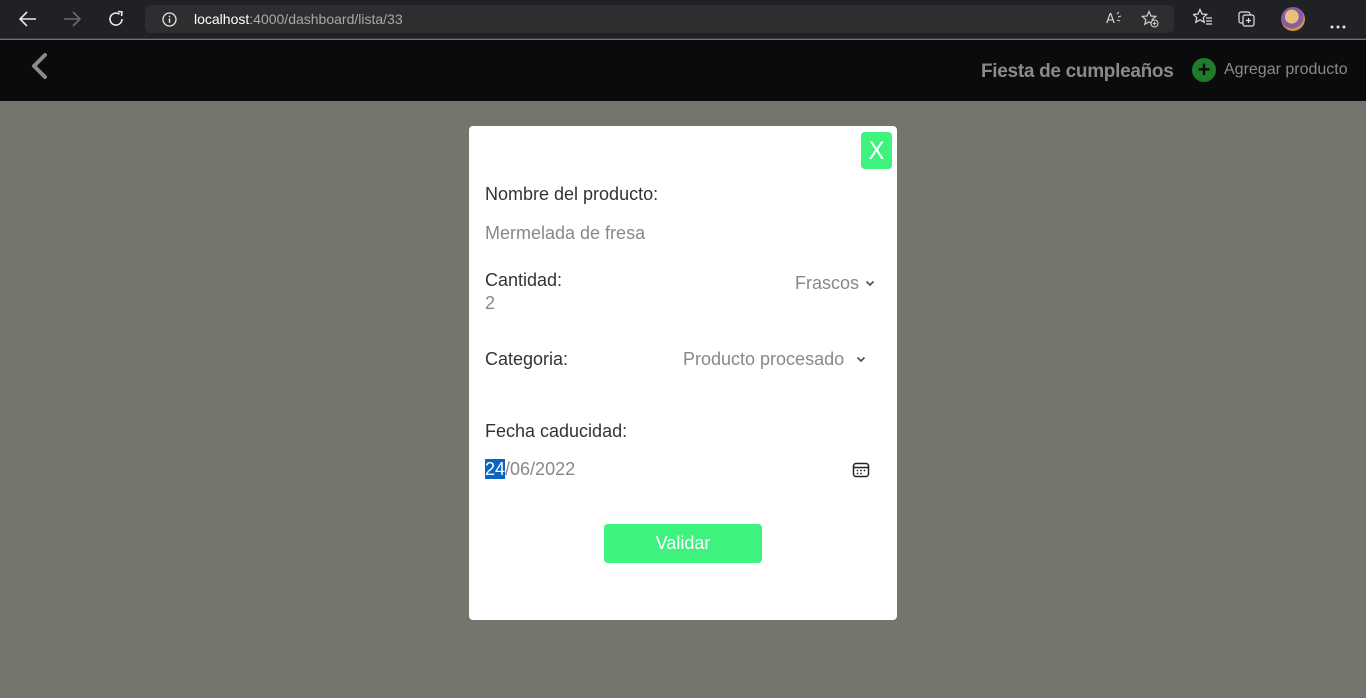 This screenshot has height=698, width=1366. I want to click on unit-select-value: Frascos, so click(827, 283).